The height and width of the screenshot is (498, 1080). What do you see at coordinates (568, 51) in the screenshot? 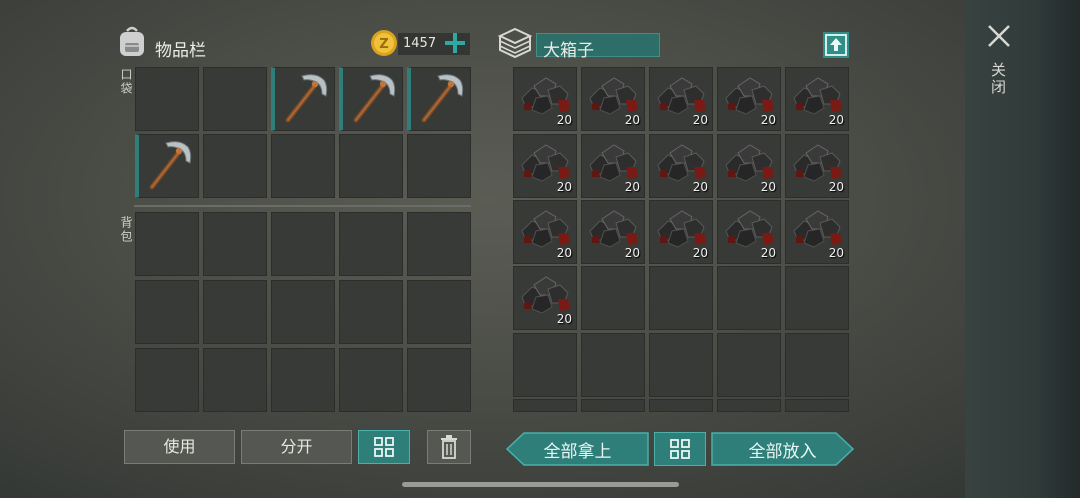
I see `chest-title: 大箱子` at bounding box center [568, 51].